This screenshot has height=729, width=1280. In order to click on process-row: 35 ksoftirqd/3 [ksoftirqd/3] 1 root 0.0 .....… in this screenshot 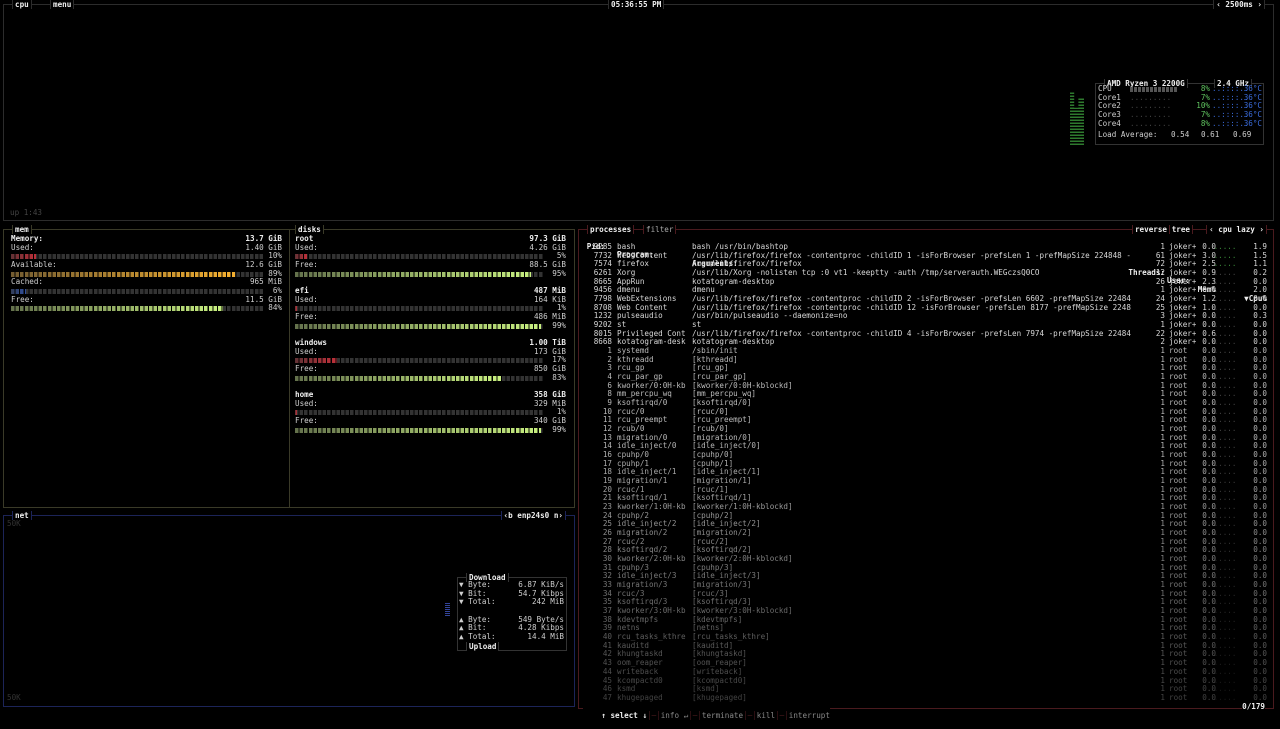, I will do `click(926, 602)`.